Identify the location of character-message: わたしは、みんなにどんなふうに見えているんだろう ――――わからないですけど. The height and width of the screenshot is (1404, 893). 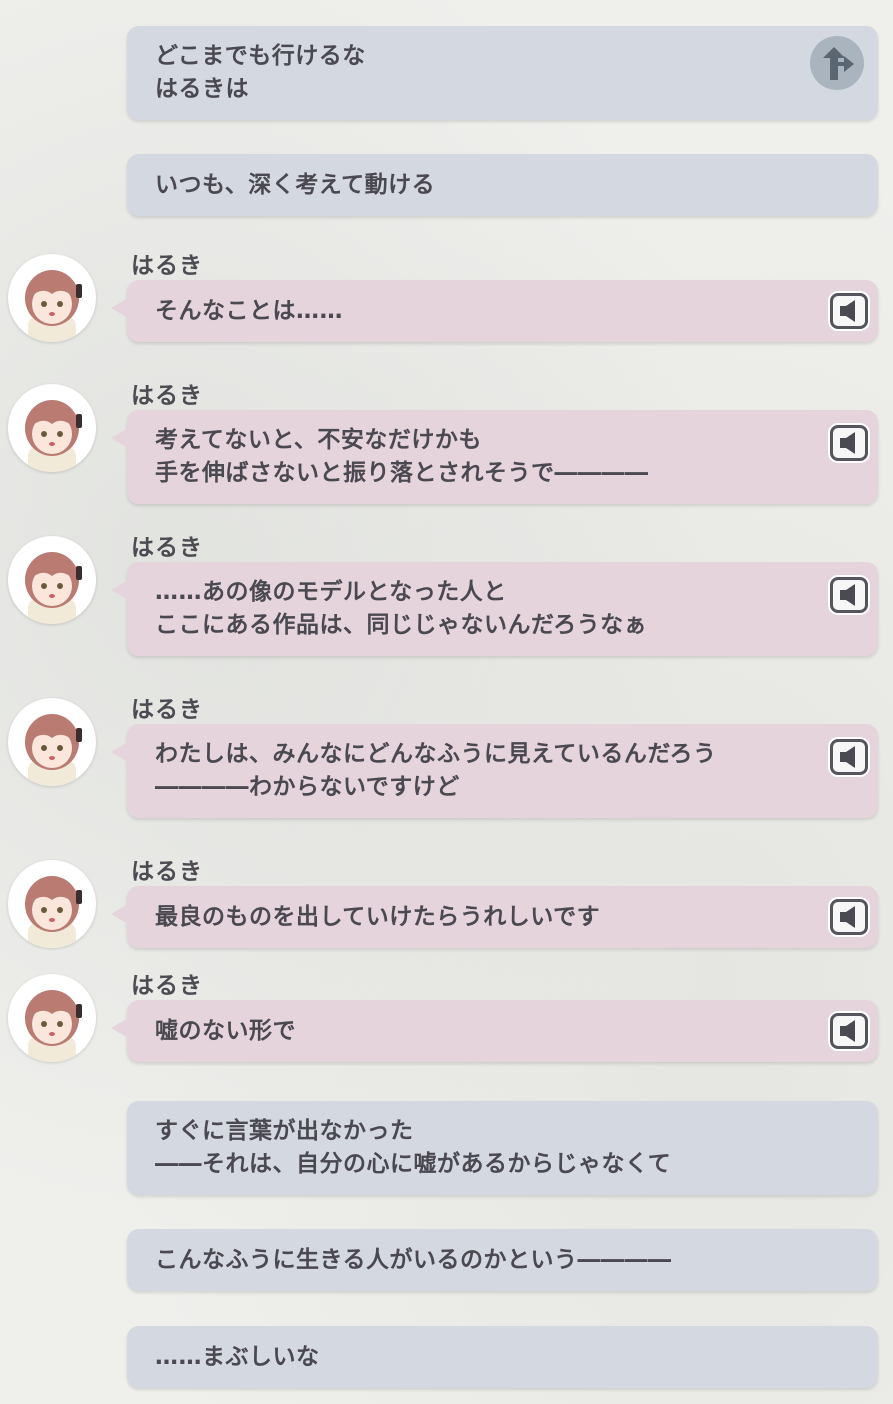
(494, 771).